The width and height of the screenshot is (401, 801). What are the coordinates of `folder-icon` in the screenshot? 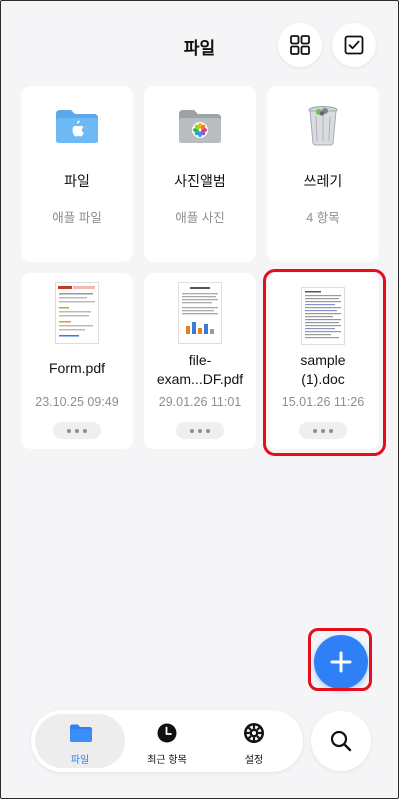 It's located at (81, 733).